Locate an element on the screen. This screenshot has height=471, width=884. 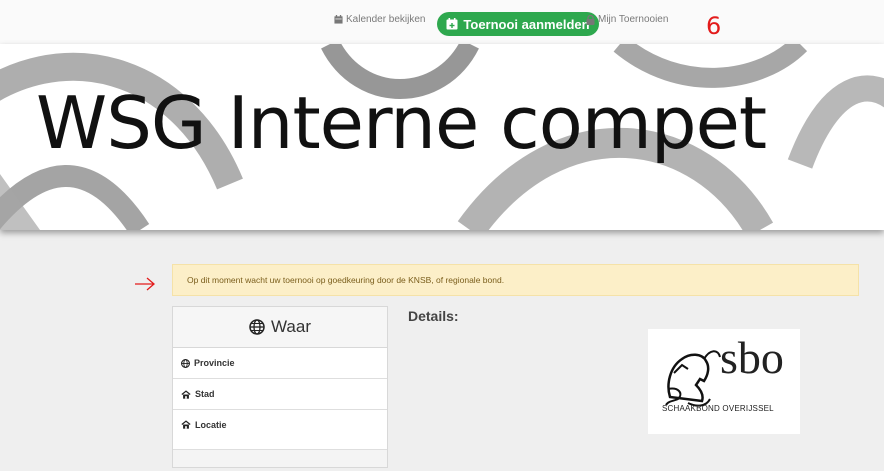
calendar-link-label: Kalender bekijken is located at coordinates (386, 19).